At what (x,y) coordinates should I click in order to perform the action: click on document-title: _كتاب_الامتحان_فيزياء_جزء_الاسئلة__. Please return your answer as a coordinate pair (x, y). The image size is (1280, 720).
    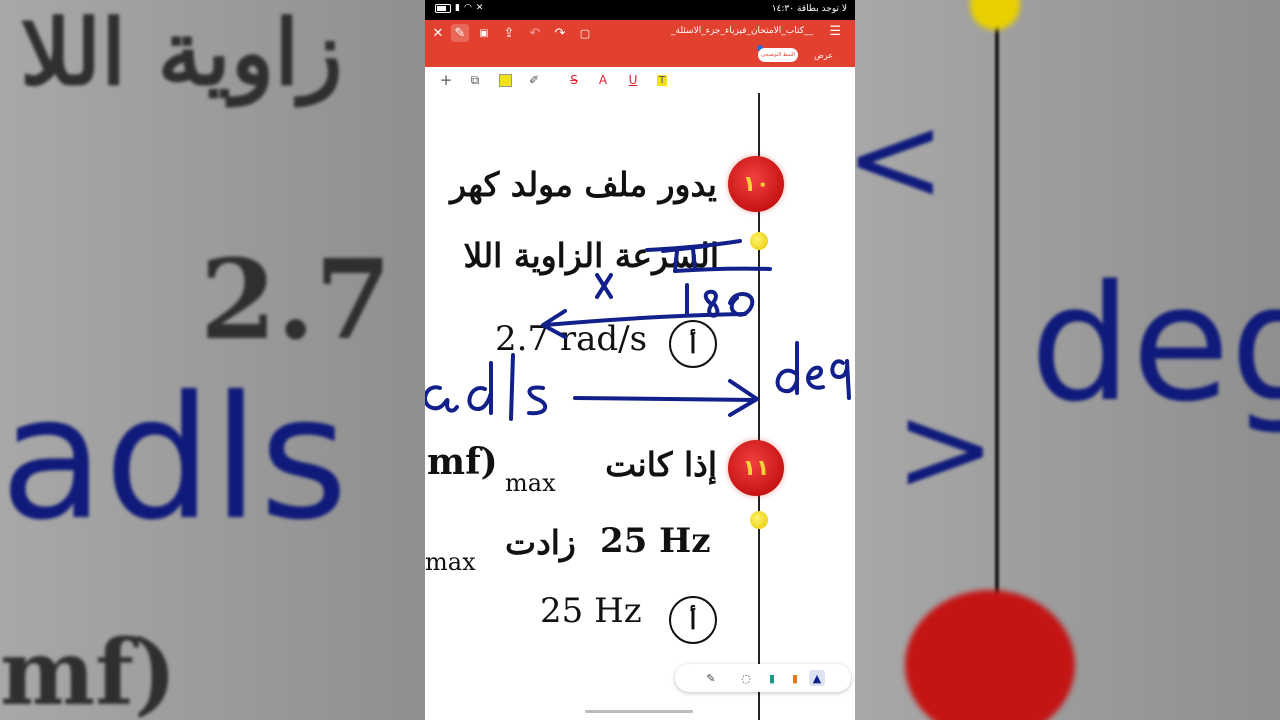
    Looking at the image, I should click on (742, 31).